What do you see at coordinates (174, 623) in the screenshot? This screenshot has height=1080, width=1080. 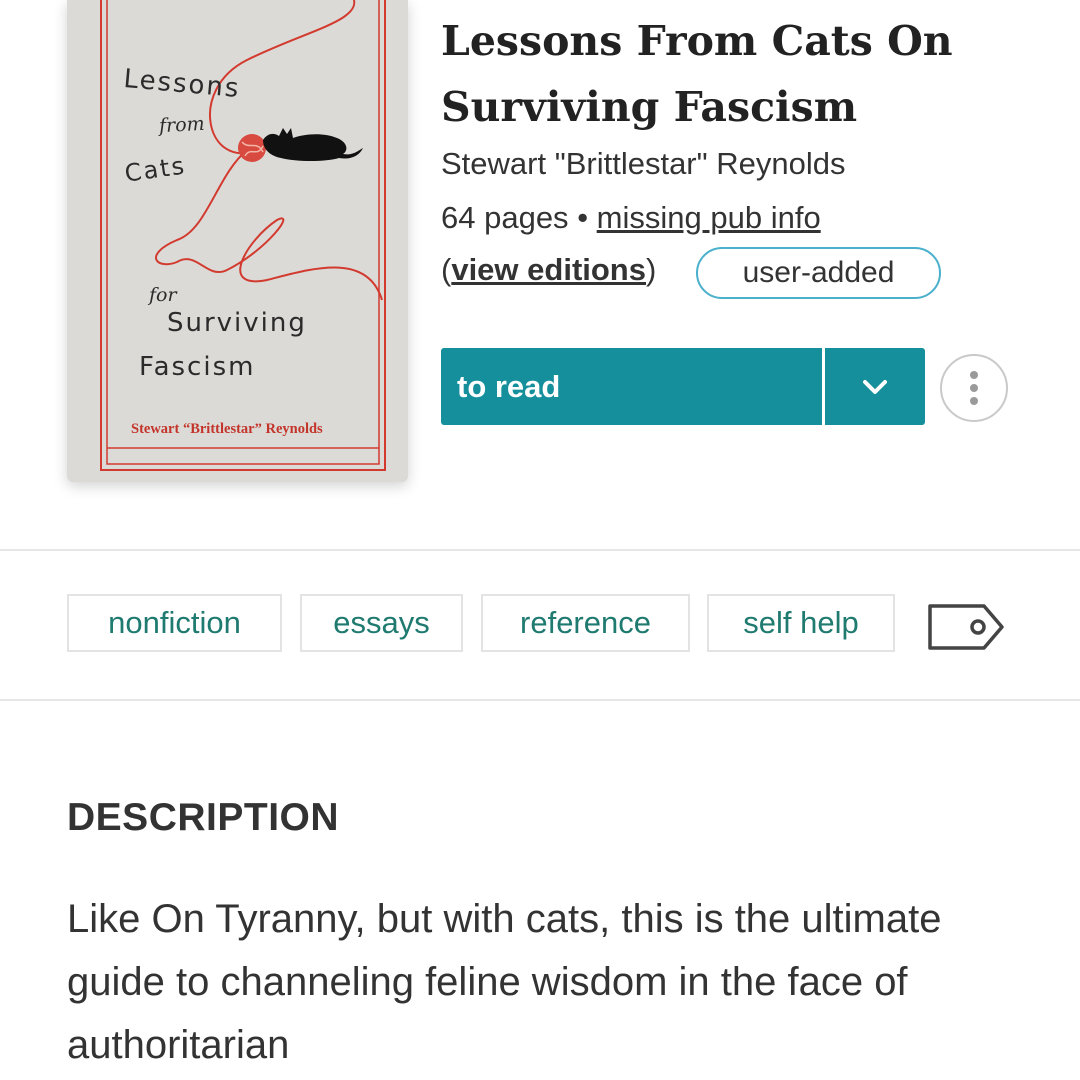 I see `tag-nonfiction: nonfiction` at bounding box center [174, 623].